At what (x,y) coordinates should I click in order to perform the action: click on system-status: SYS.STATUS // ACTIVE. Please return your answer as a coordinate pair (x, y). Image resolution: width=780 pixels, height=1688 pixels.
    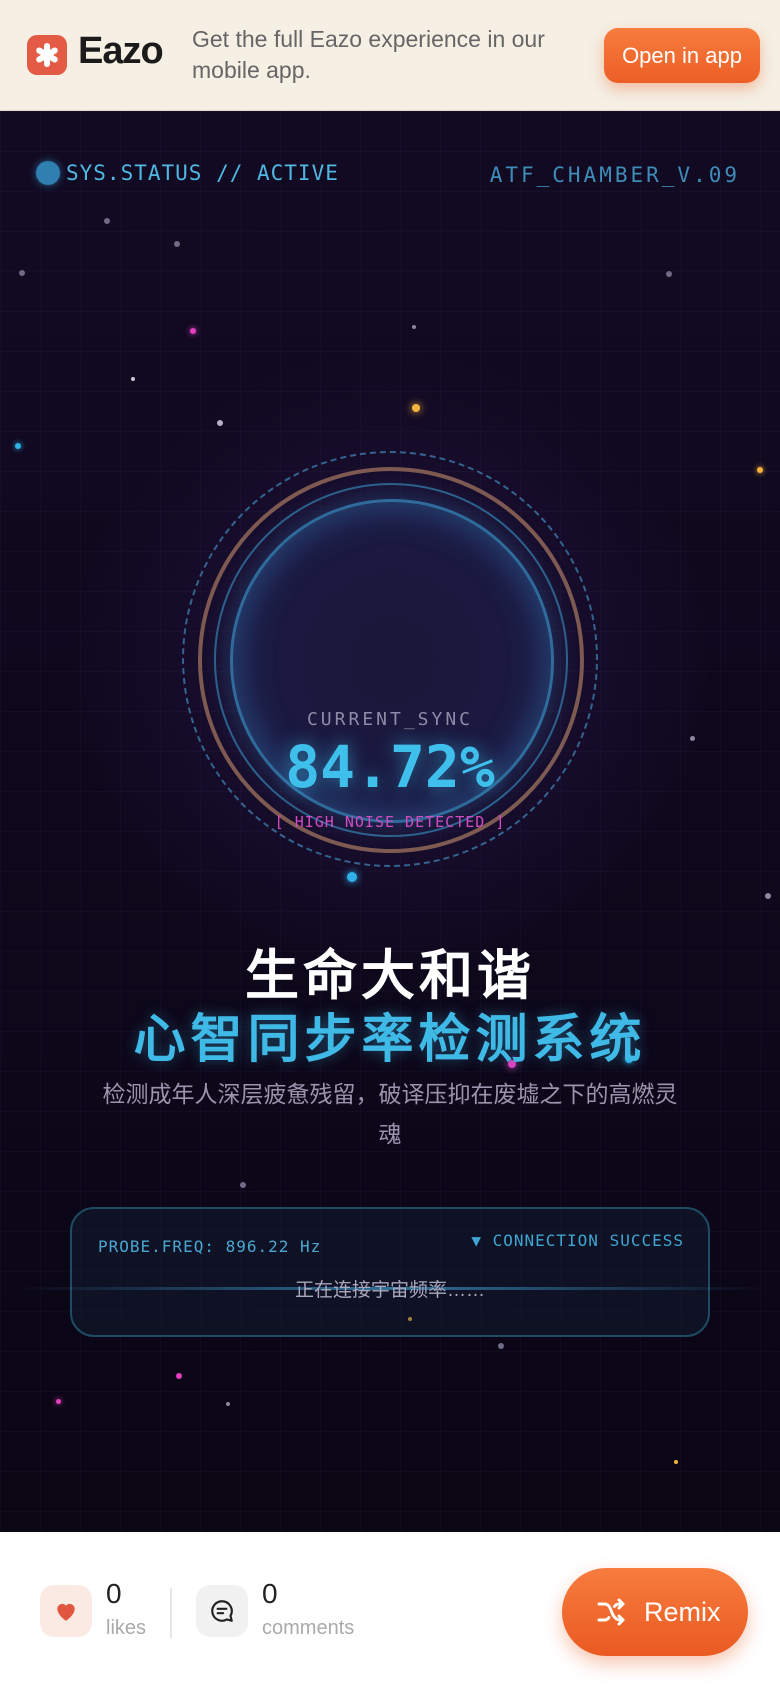
    Looking at the image, I should click on (187, 173).